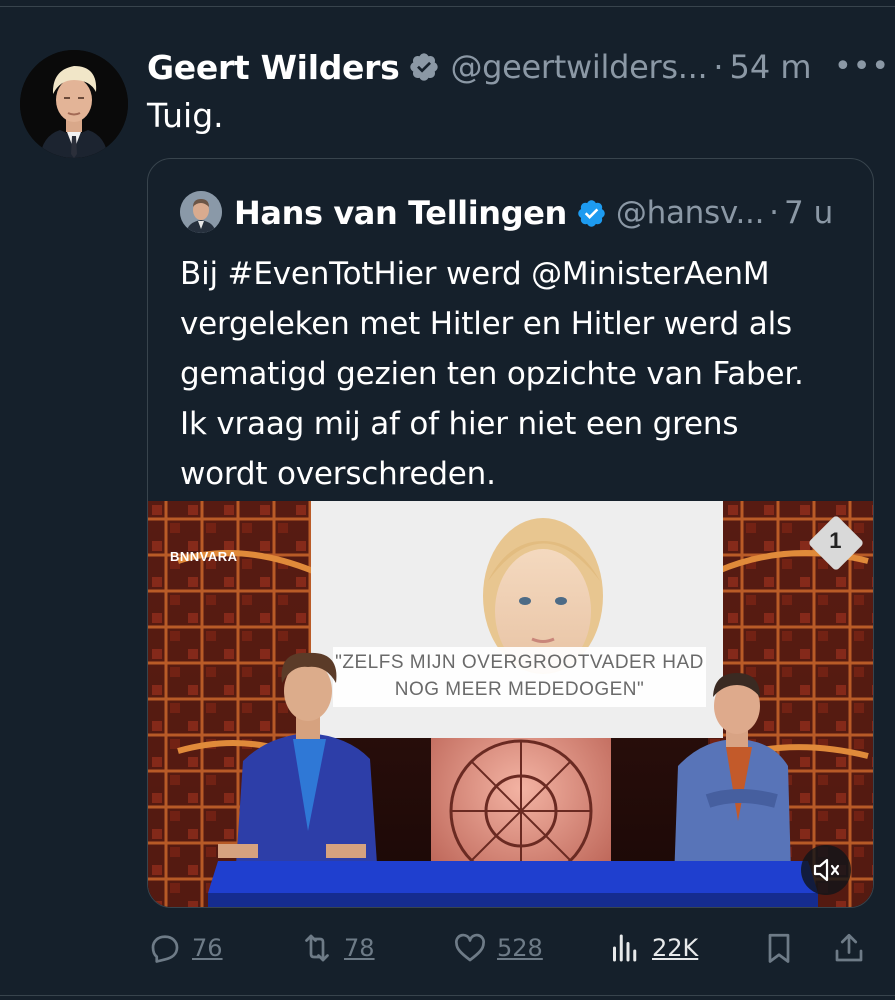 The width and height of the screenshot is (895, 1000). I want to click on share-icon, so click(849, 947).